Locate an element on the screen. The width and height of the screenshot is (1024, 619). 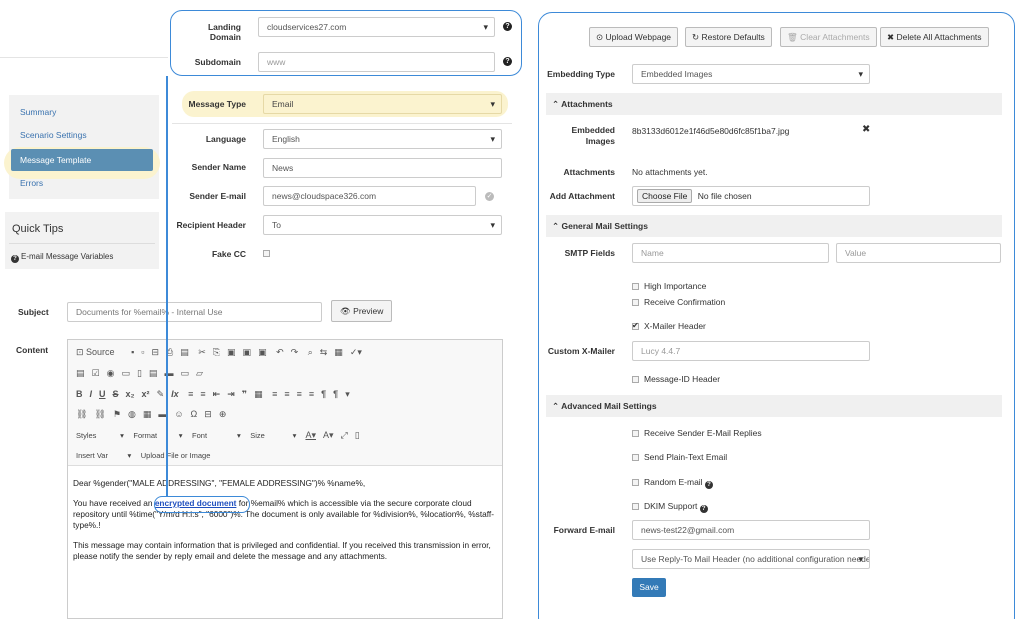
superscript-icon: x² is located at coordinates (146, 394).